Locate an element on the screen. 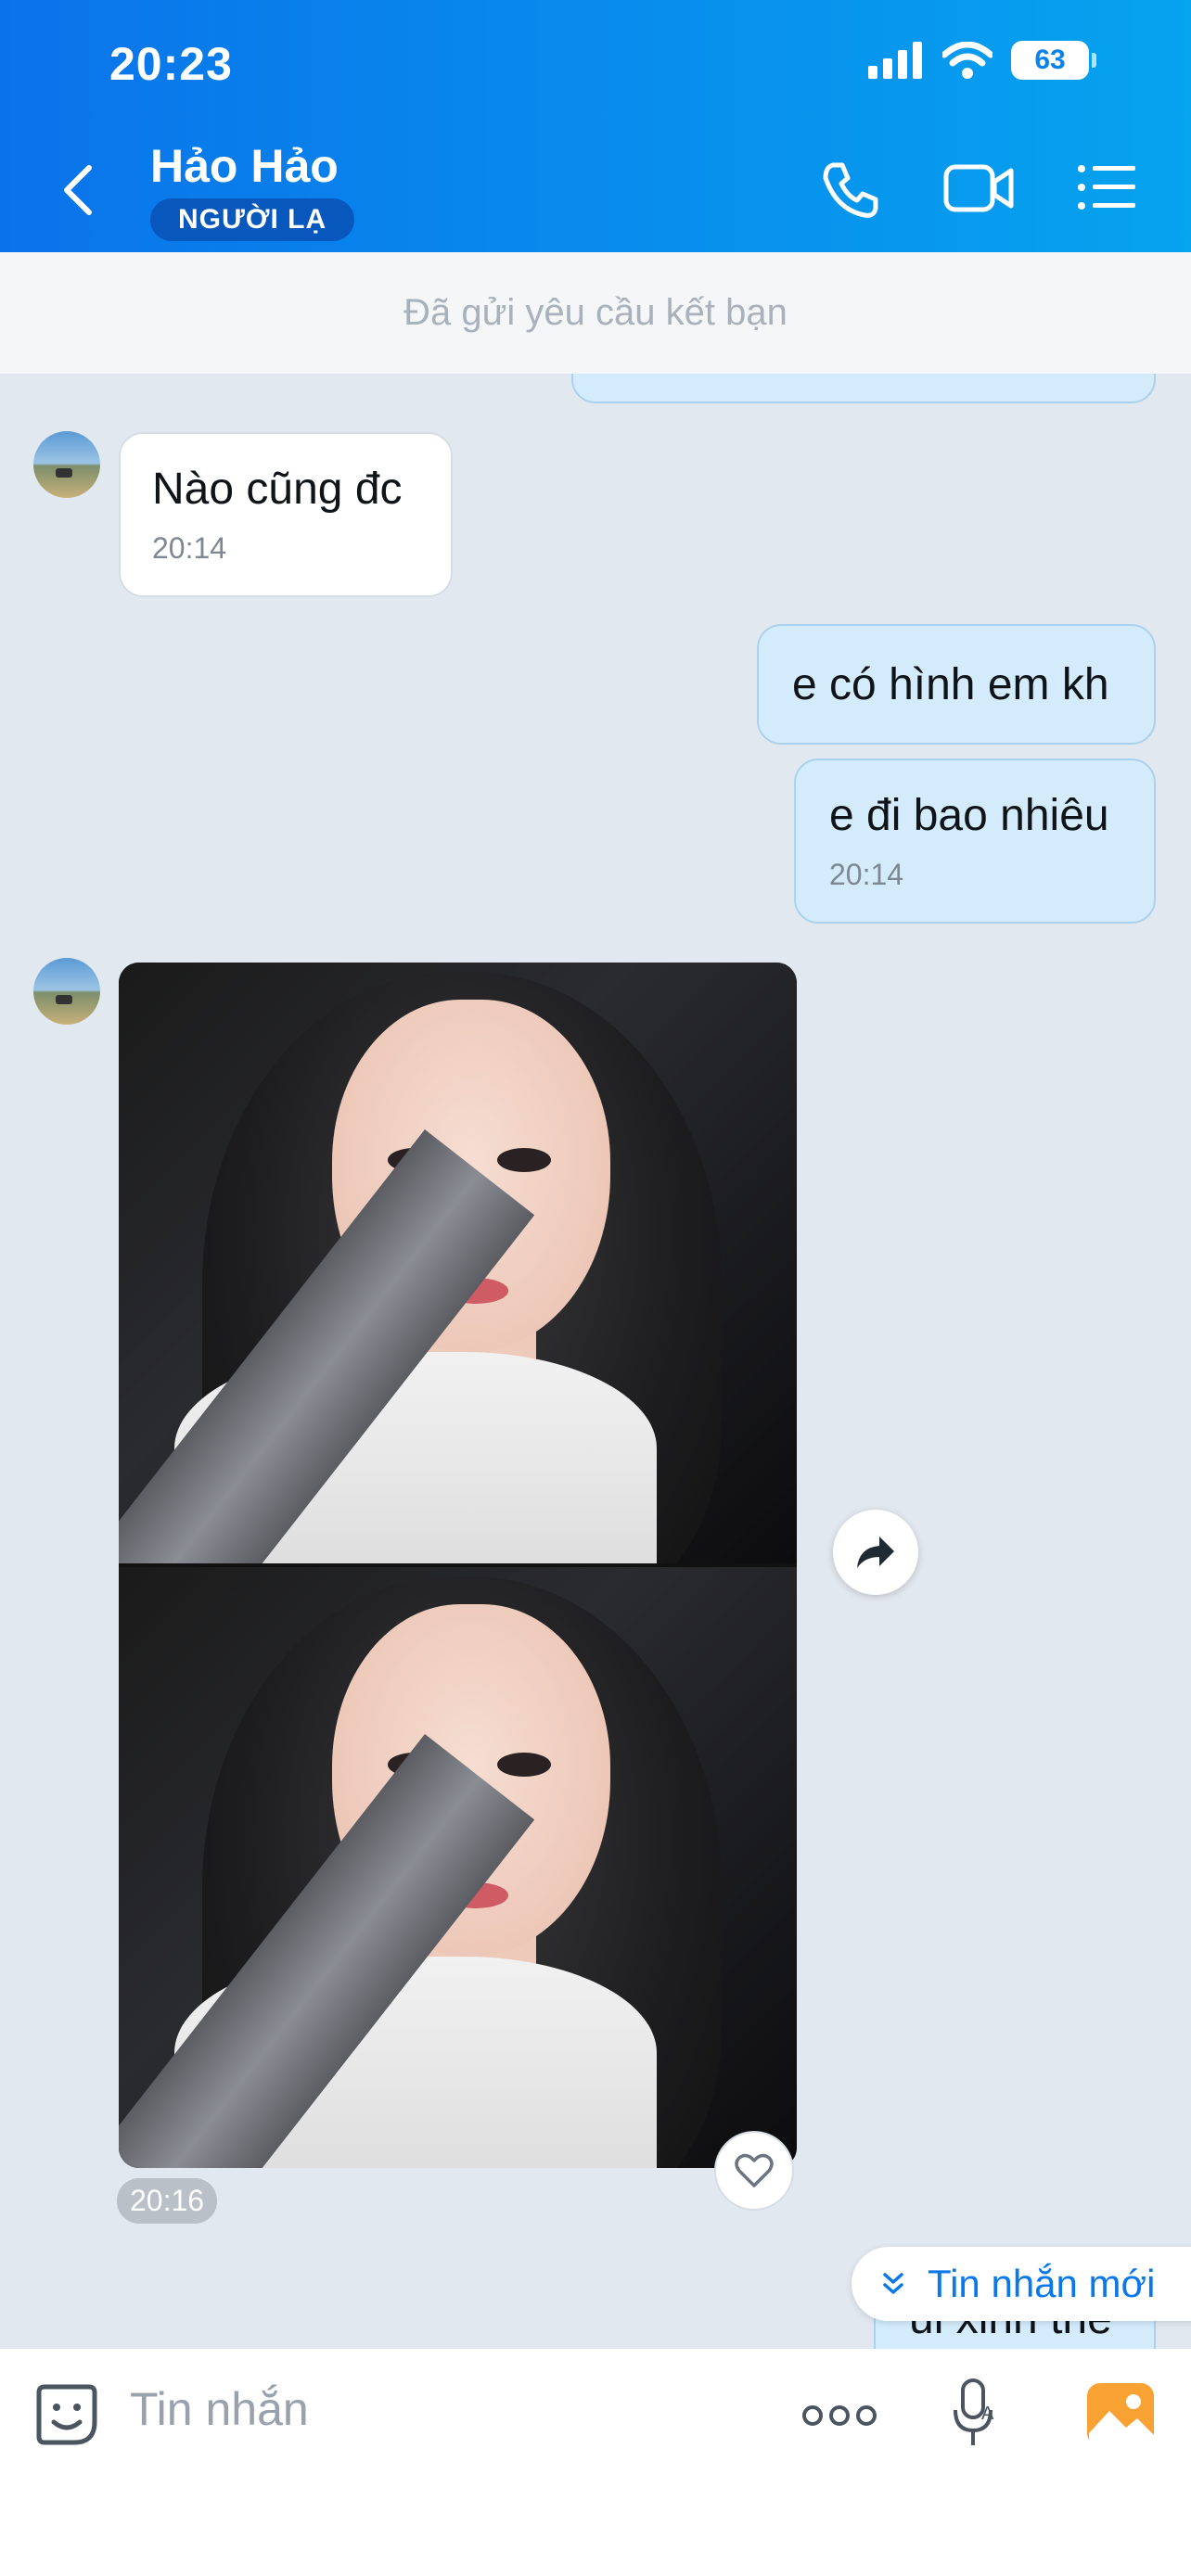  signal-icon is located at coordinates (895, 61).